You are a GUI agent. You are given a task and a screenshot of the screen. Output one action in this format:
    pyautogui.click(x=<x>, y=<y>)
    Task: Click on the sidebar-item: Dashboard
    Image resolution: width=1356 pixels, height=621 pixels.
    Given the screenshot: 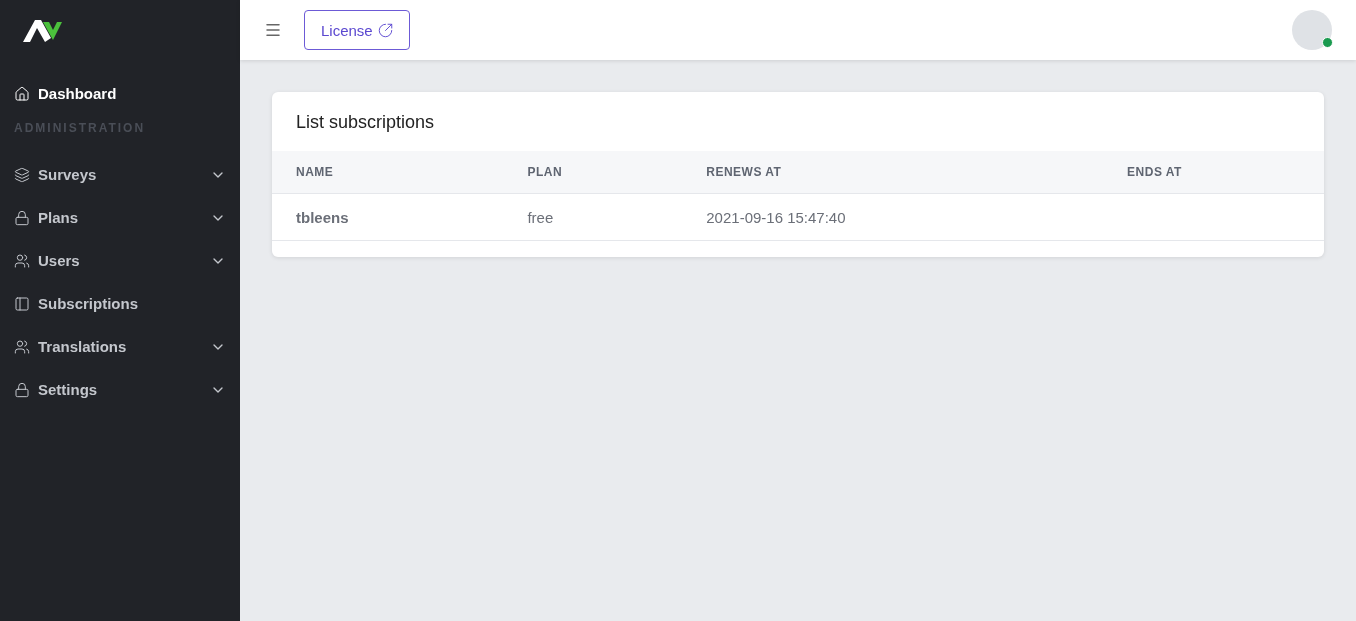 What is the action you would take?
    pyautogui.click(x=120, y=93)
    